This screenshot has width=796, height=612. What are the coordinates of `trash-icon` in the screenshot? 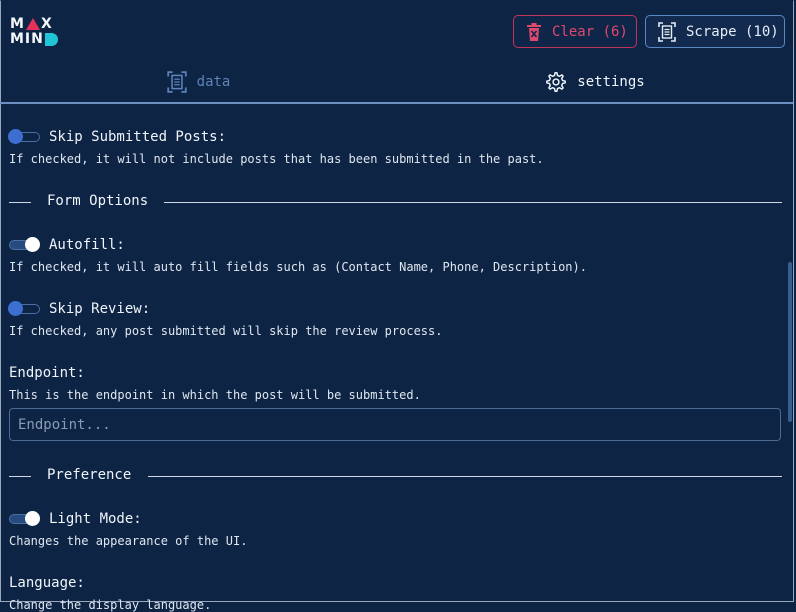 It's located at (534, 31).